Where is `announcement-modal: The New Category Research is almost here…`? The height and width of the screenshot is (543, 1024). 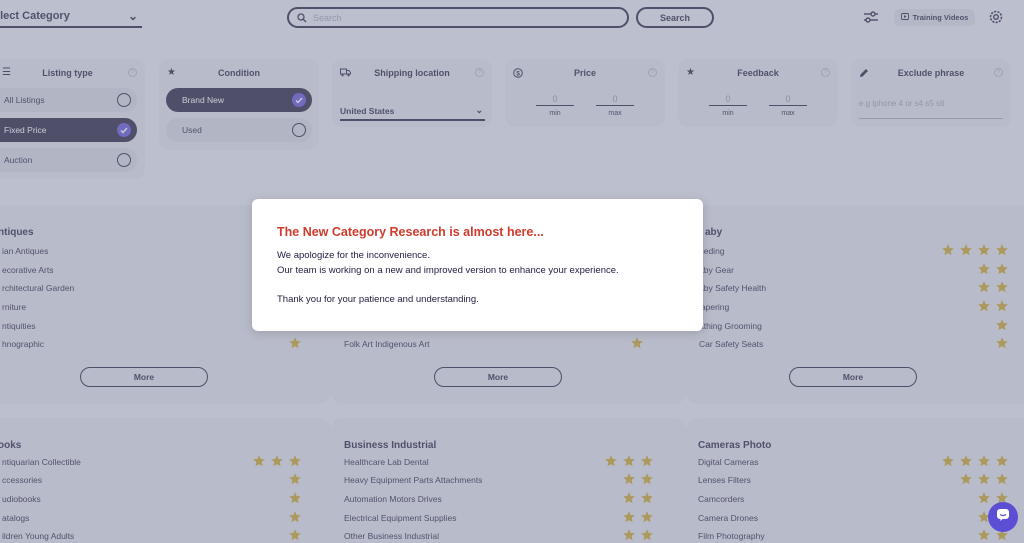
announcement-modal: The New Category Research is almost here… is located at coordinates (477, 265).